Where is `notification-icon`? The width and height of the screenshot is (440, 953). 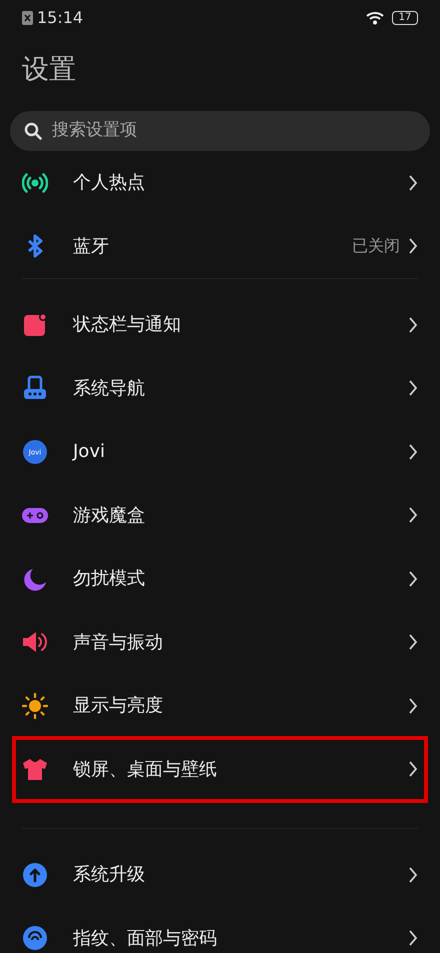
notification-icon is located at coordinates (35, 325).